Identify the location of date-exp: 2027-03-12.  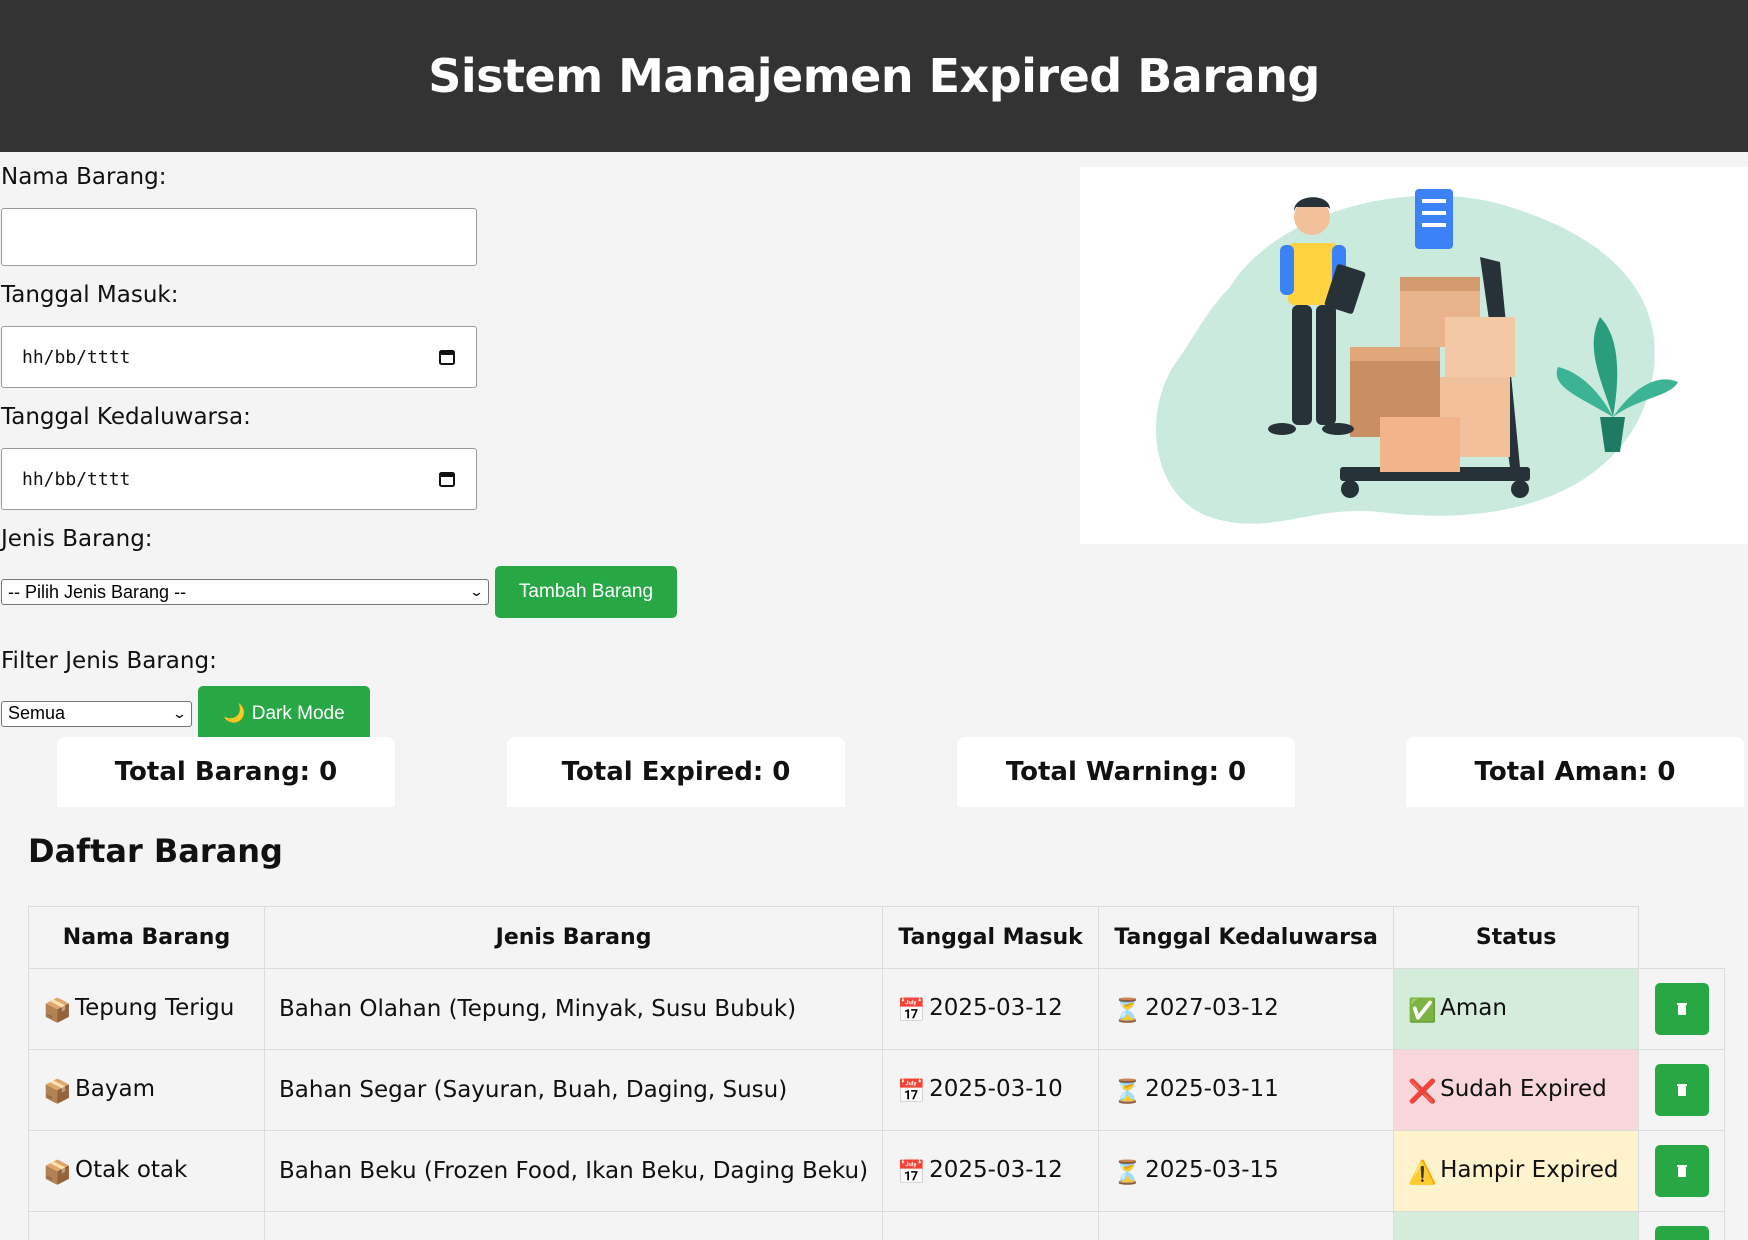
(1212, 1007).